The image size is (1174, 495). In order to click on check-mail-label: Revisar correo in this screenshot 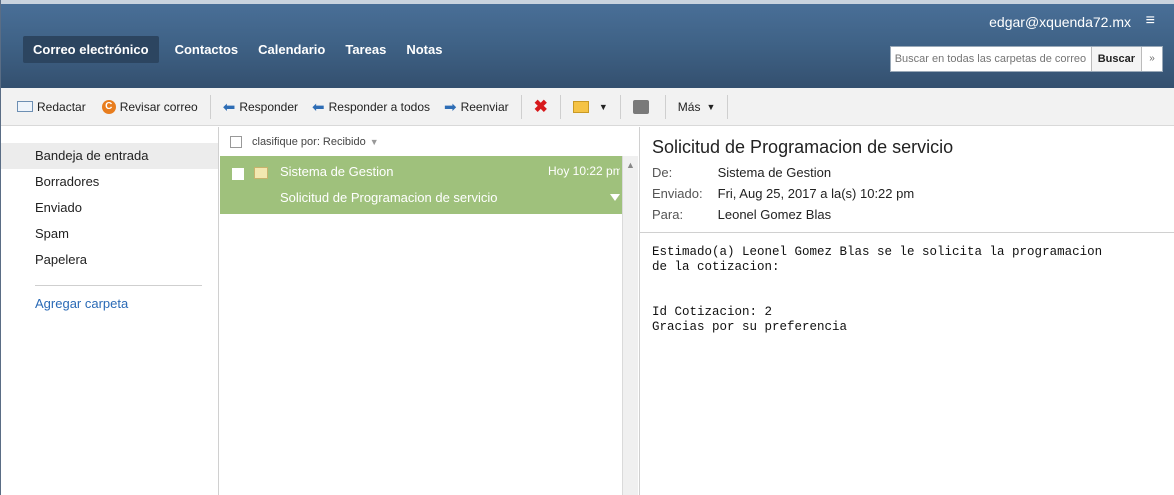, I will do `click(158, 106)`.